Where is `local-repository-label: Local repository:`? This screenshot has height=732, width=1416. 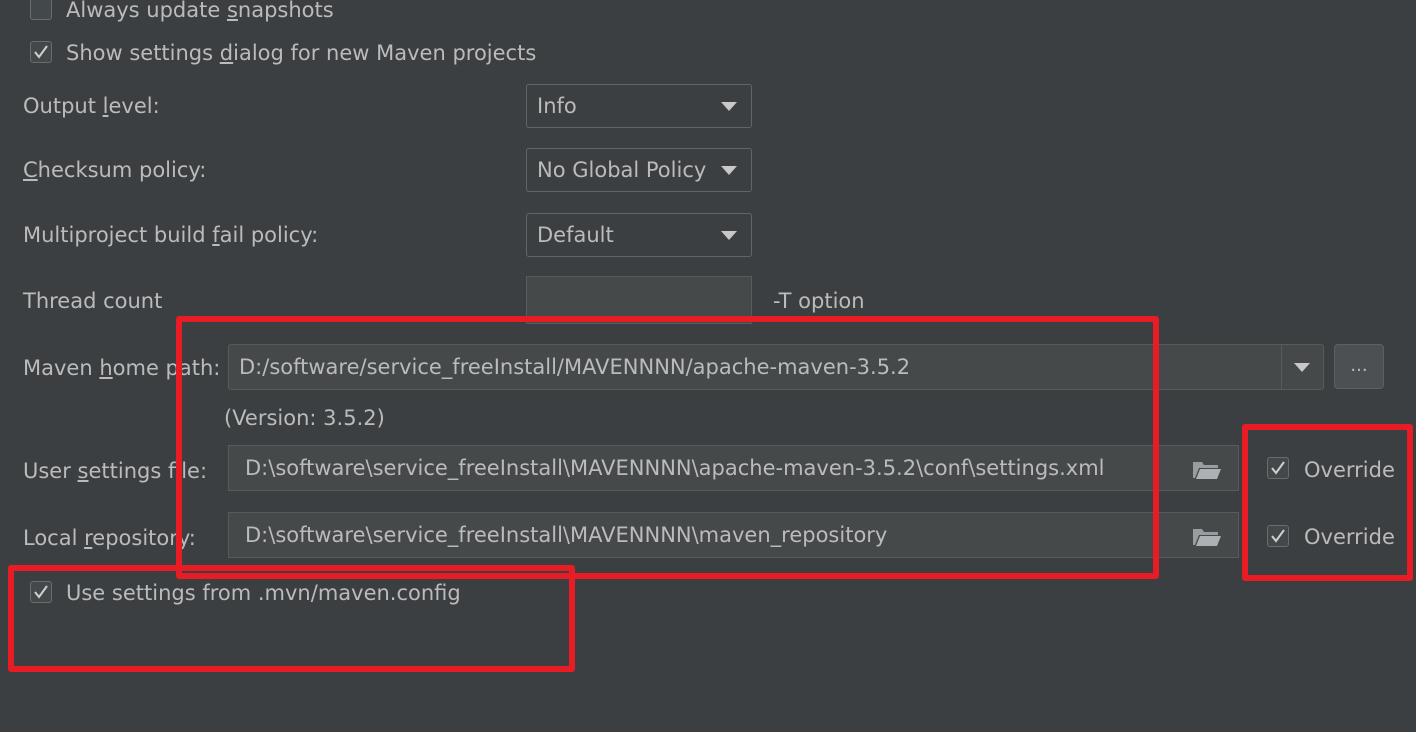
local-repository-label: Local repository: is located at coordinates (109, 538).